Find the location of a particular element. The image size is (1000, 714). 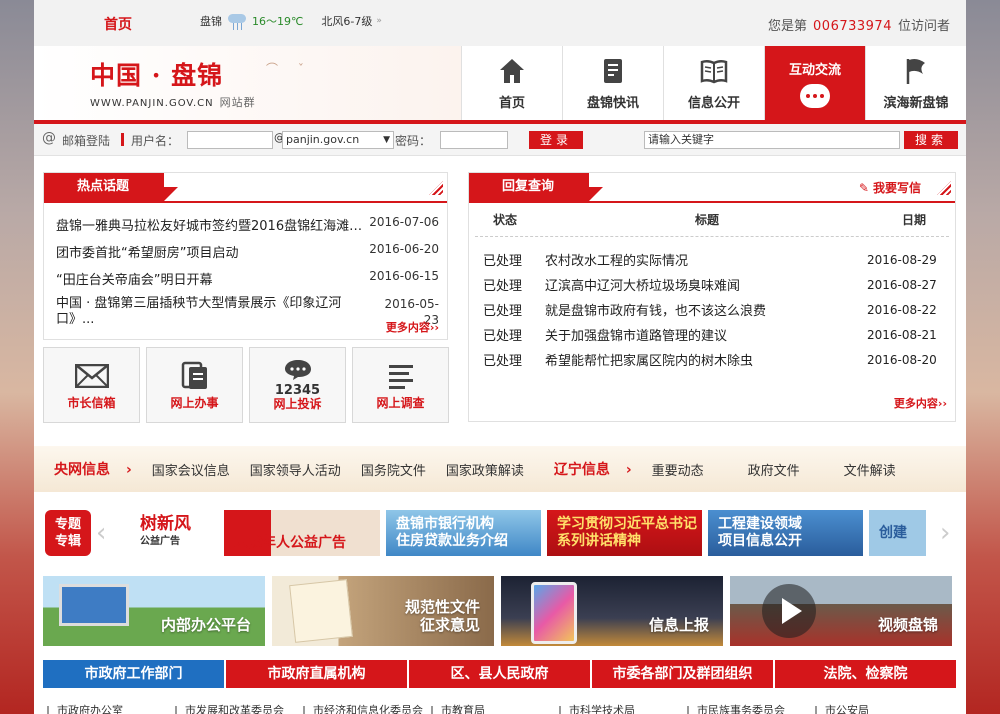

banner: 树新风 公益广告 is located at coordinates (174, 533).